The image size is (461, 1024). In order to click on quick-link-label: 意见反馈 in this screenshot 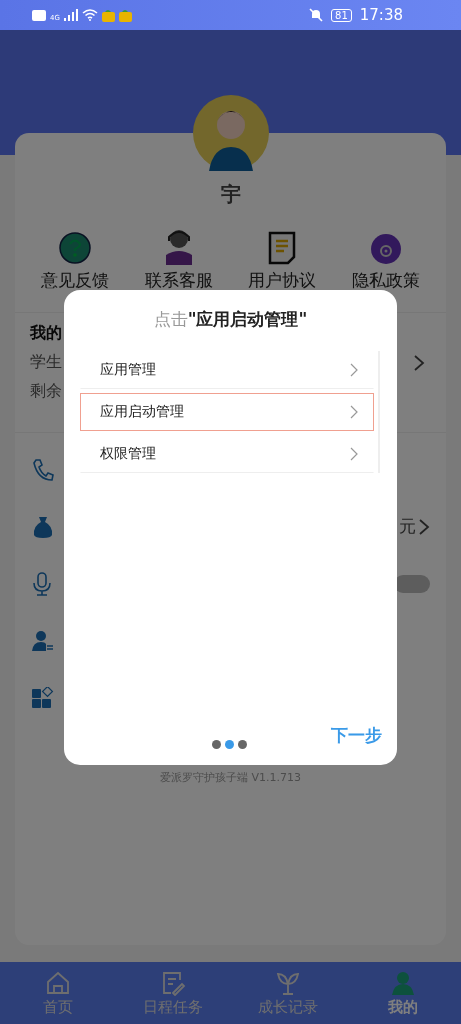, I will do `click(74, 280)`.